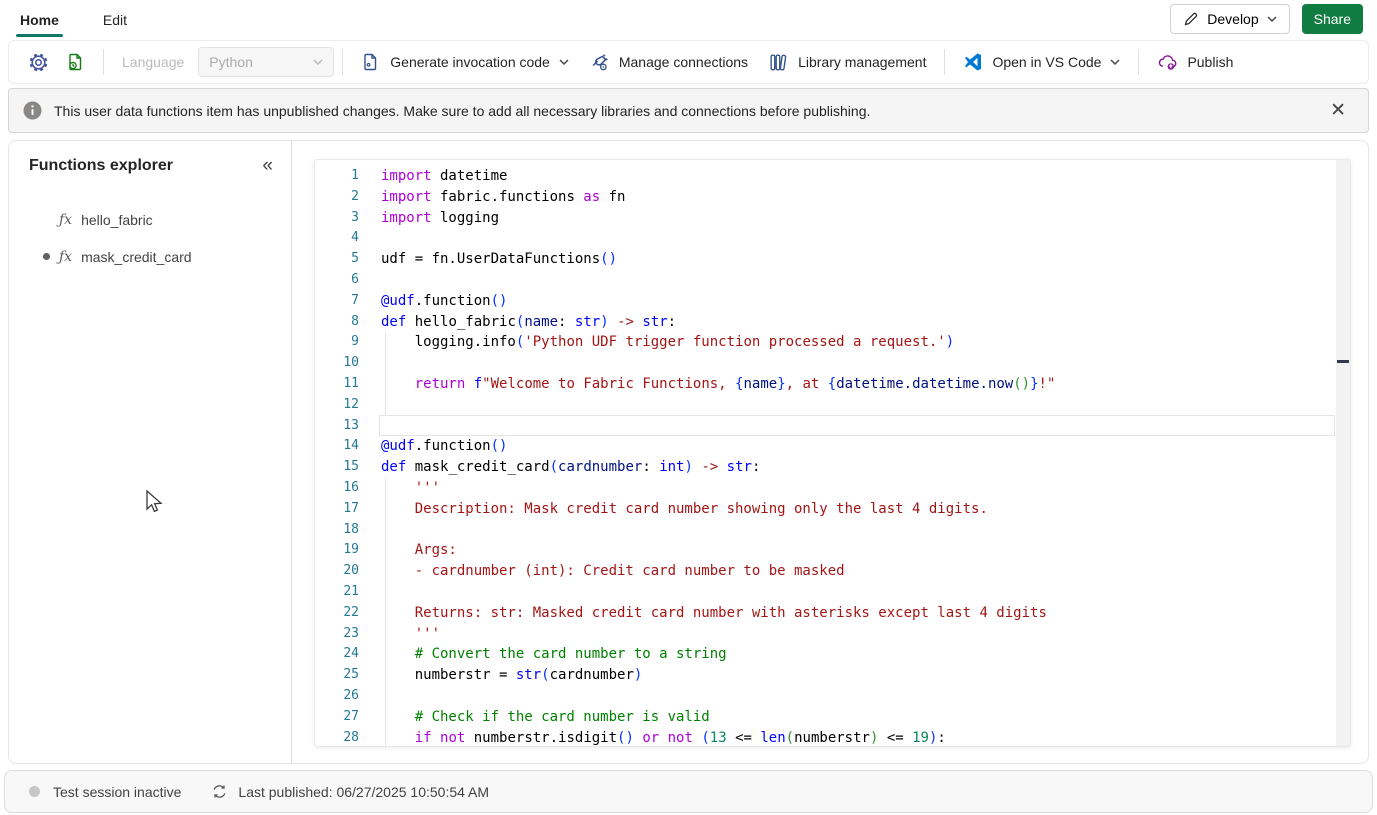 The image size is (1377, 815). I want to click on books-icon, so click(778, 62).